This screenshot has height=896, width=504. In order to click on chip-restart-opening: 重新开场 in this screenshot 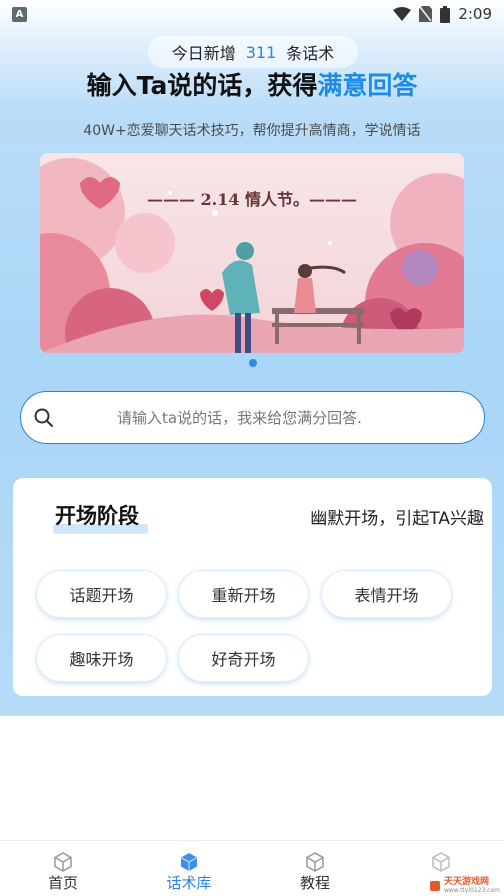, I will do `click(243, 594)`.